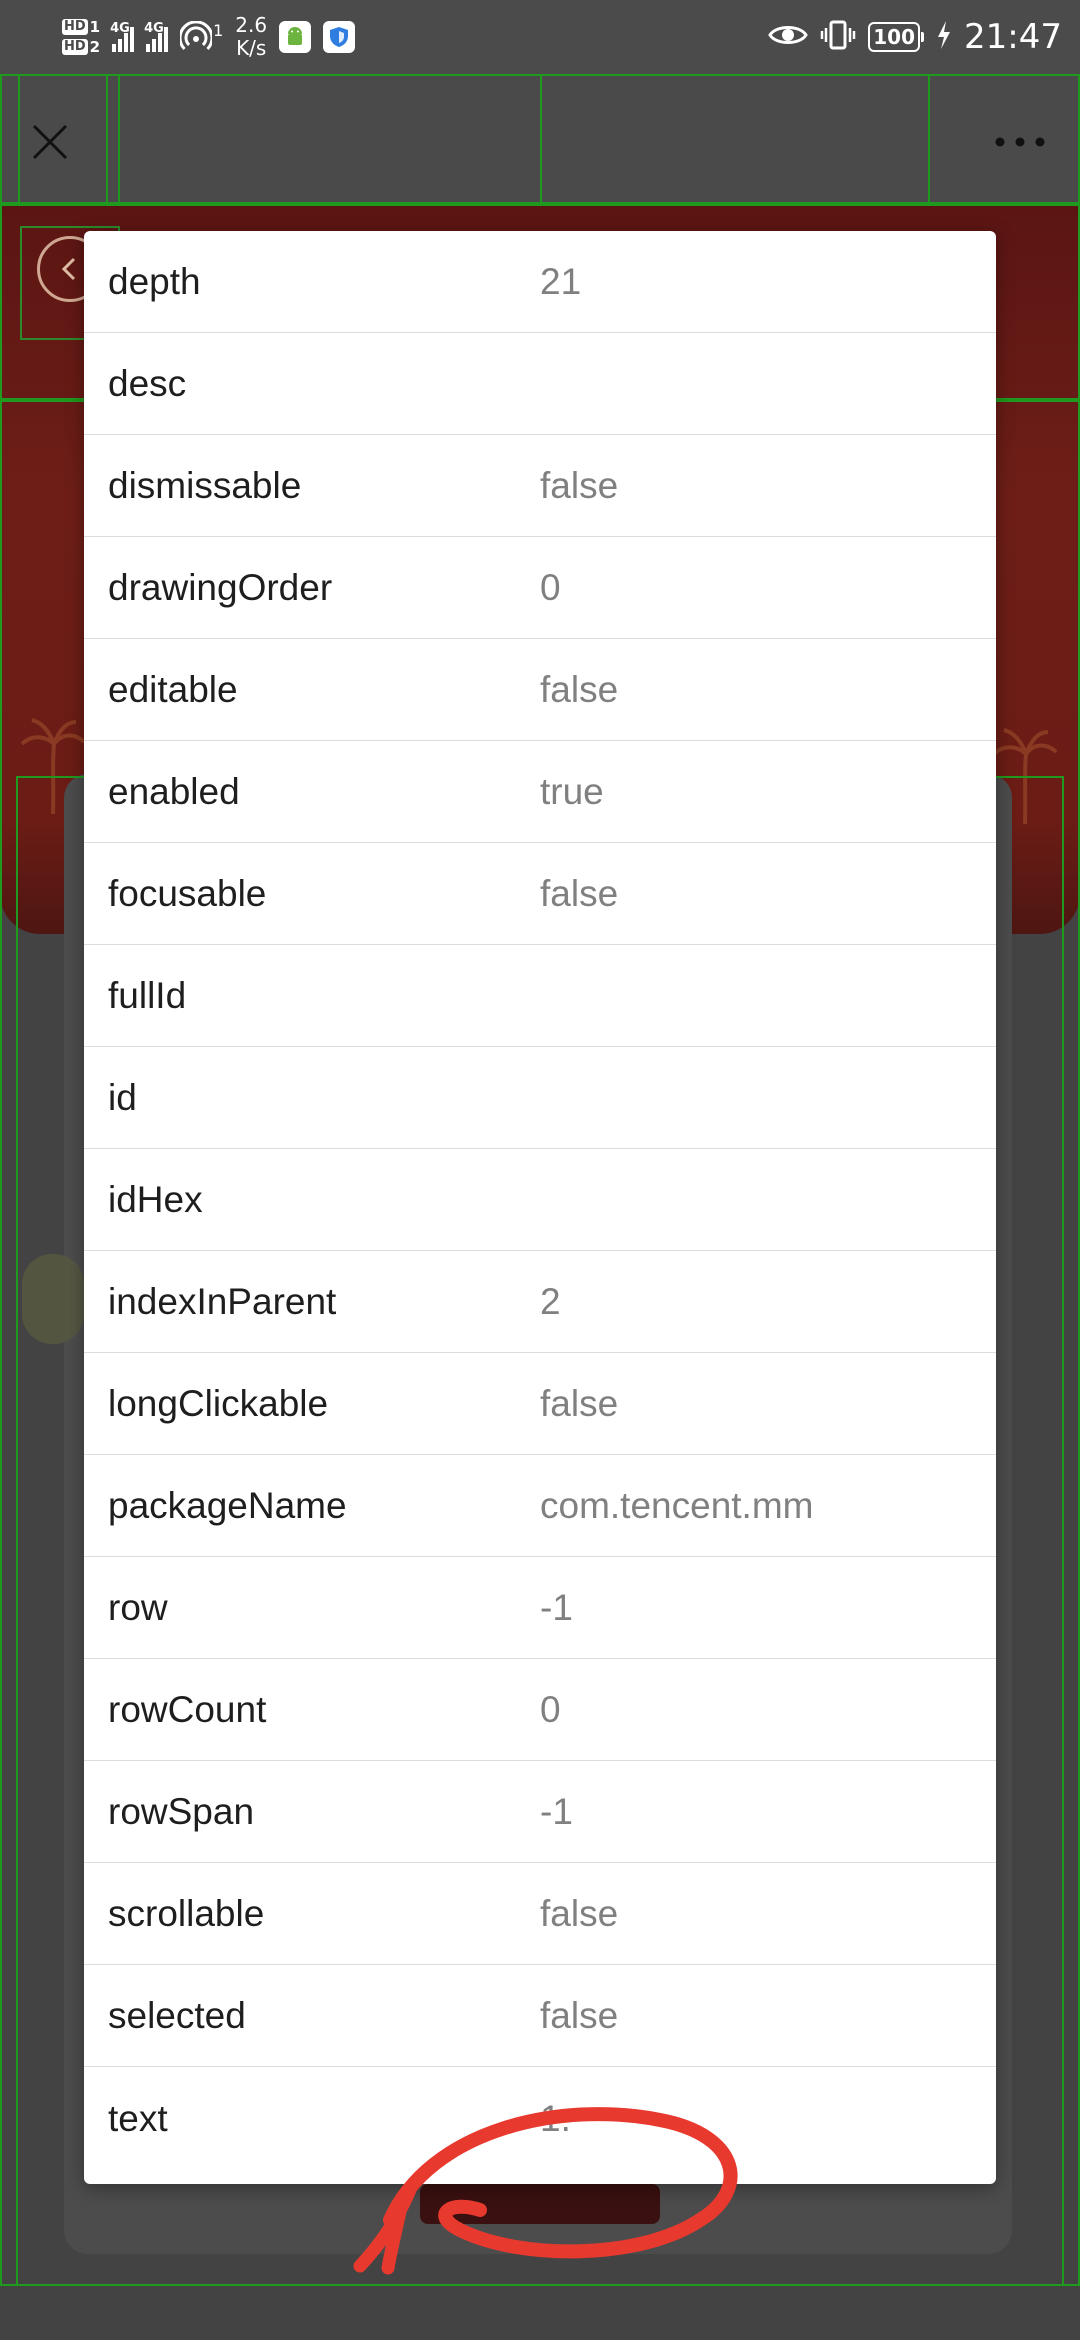  I want to click on property-row: rowCount 0, so click(540, 1710).